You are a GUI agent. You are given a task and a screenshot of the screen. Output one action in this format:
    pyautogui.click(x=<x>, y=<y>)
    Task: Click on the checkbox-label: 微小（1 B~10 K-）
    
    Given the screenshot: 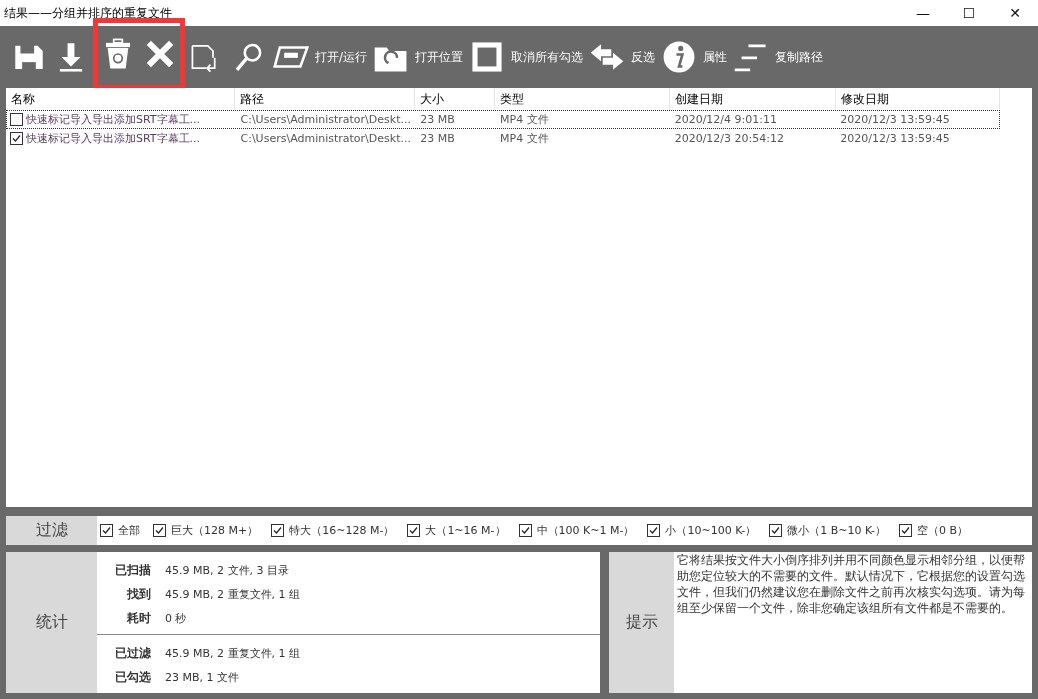 What is the action you would take?
    pyautogui.click(x=836, y=530)
    